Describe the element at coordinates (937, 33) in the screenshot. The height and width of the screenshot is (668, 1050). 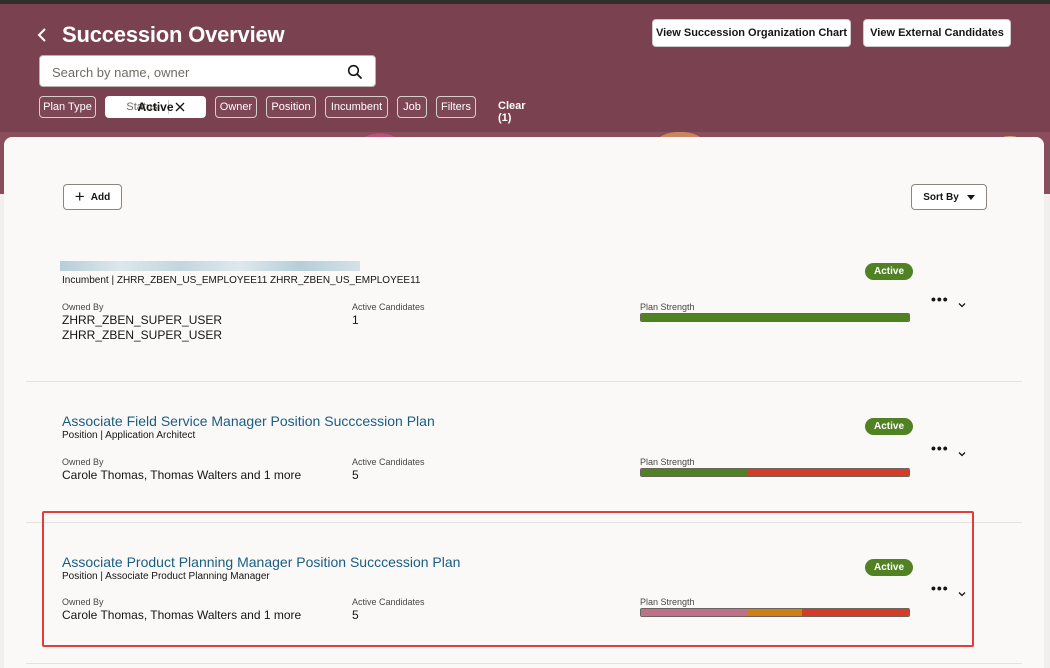
I see `view-external-candidates-button: View External Candidates` at that location.